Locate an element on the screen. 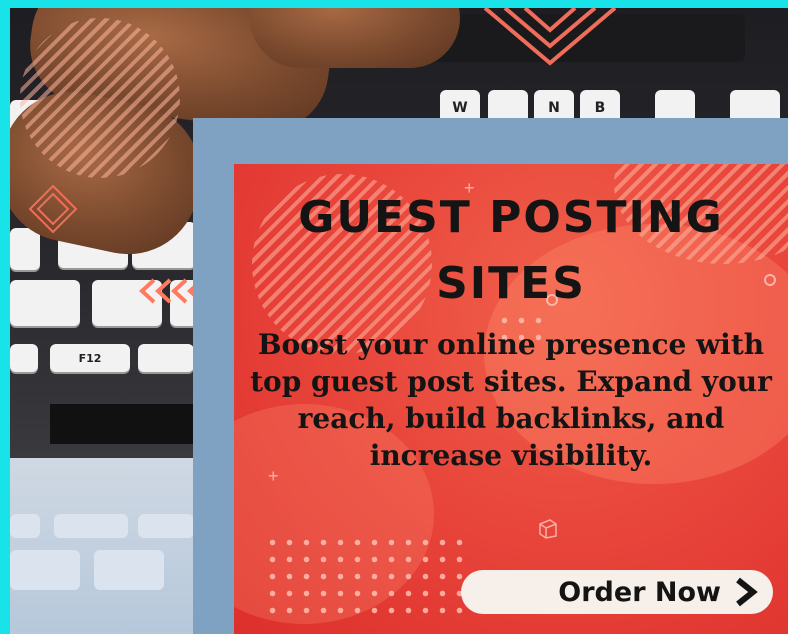  arrow-right-icon is located at coordinates (747, 592).